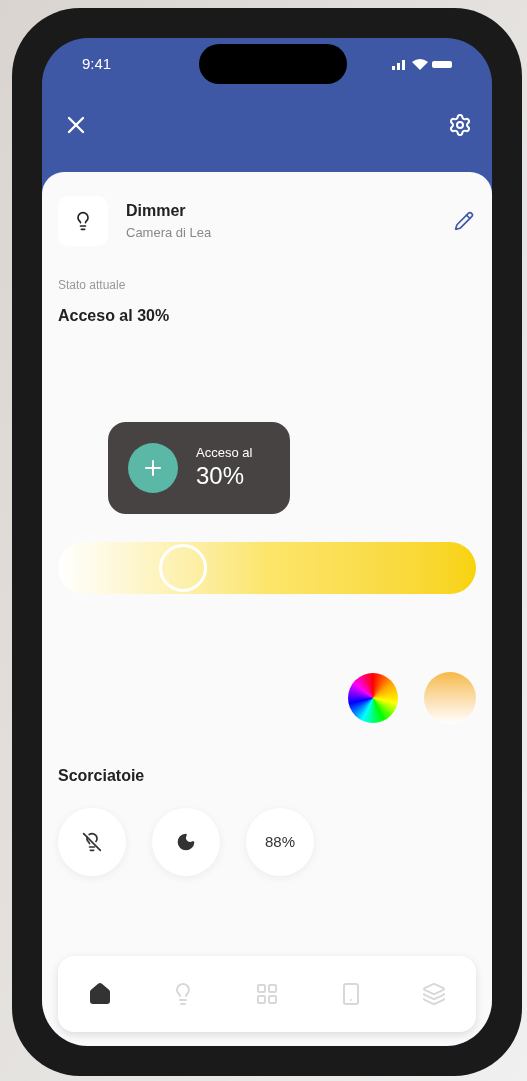 The width and height of the screenshot is (527, 1081). What do you see at coordinates (422, 64) in the screenshot?
I see `status-icons` at bounding box center [422, 64].